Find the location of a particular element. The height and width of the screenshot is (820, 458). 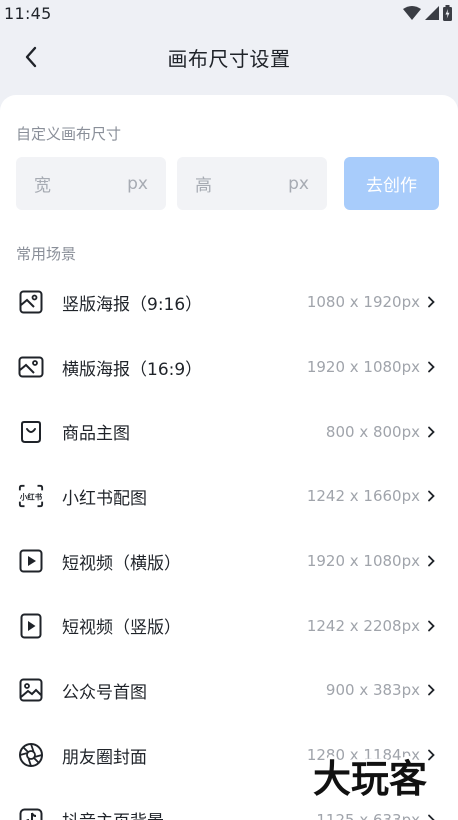

scene-item: 小红书 小红书配图 1242 x 1660px is located at coordinates (229, 496).